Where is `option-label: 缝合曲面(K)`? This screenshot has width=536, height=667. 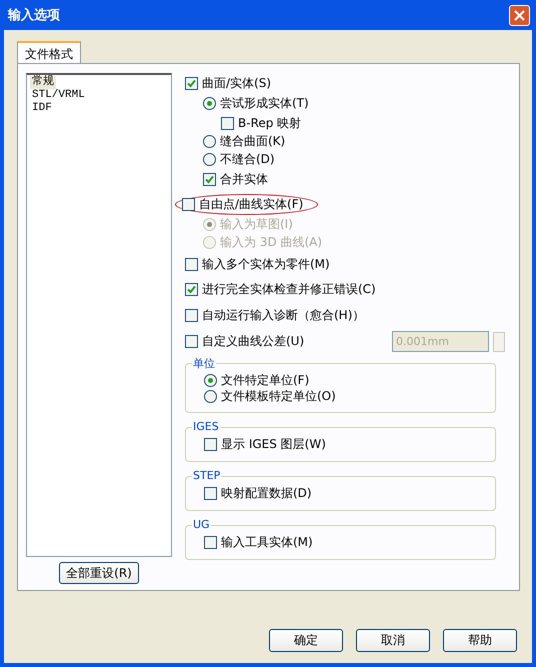
option-label: 缝合曲面(K) is located at coordinates (253, 141).